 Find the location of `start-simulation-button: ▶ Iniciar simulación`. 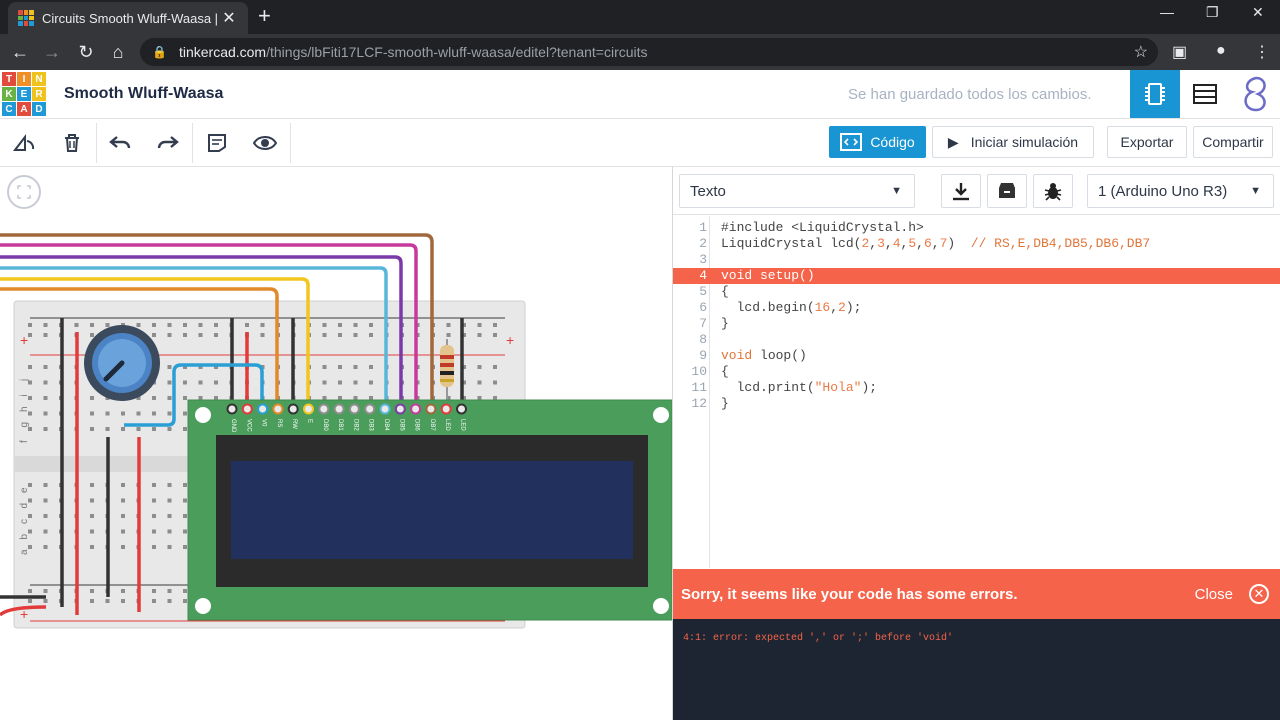

start-simulation-button: ▶ Iniciar simulación is located at coordinates (1013, 142).